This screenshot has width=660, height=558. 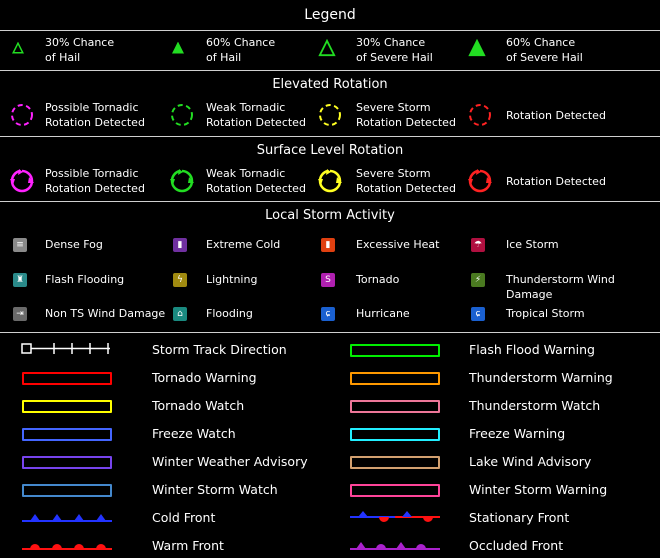 I want to click on flooding-icon: ⌂, so click(x=180, y=314).